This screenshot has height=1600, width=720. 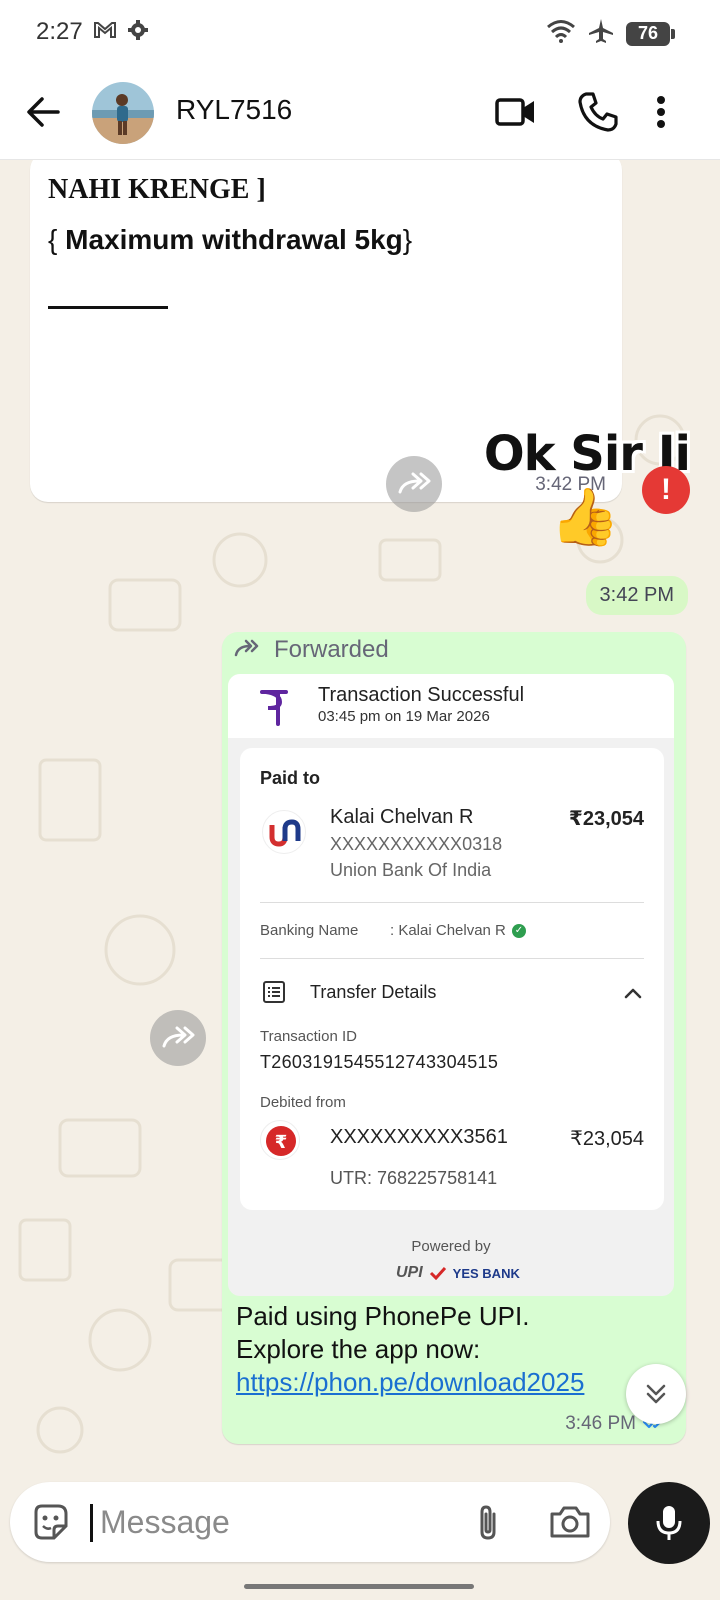 I want to click on emoji-sticker-button, so click(x=50, y=1522).